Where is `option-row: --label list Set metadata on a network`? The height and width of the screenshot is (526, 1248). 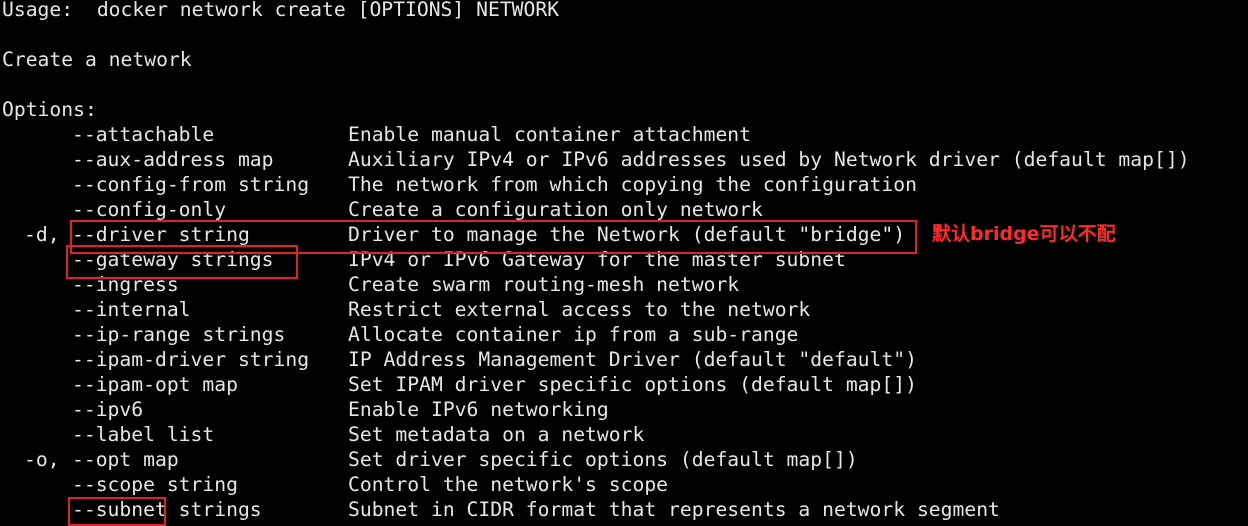 option-row: --label list Set metadata on a network is located at coordinates (624, 434).